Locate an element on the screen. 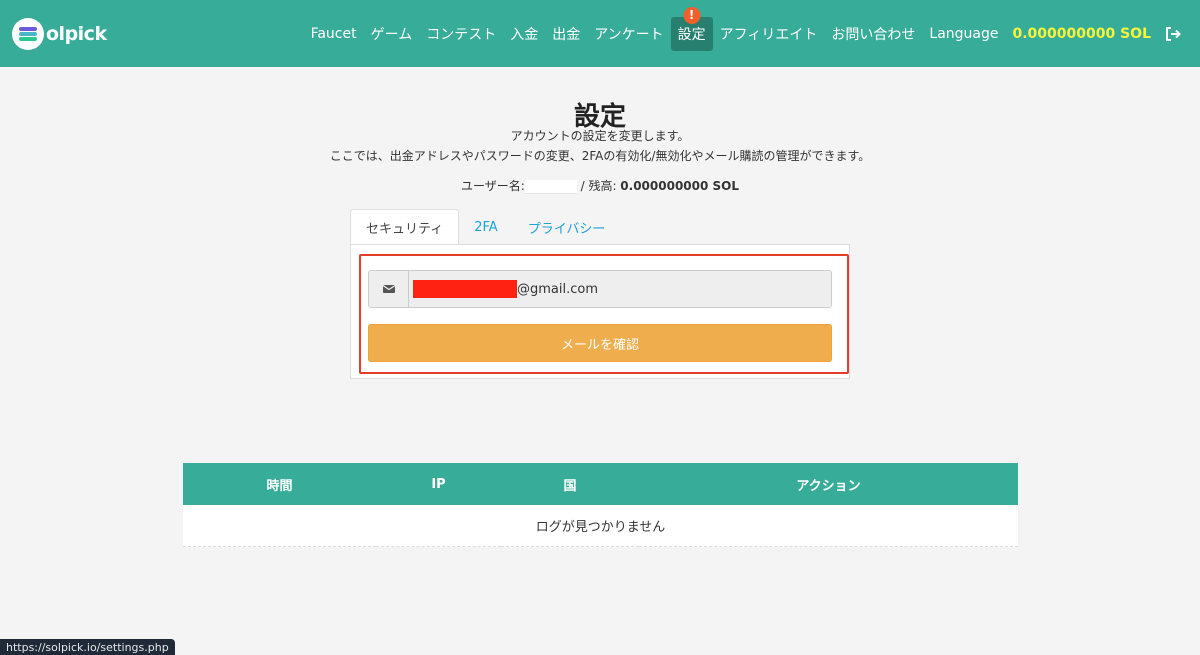 The width and height of the screenshot is (1200, 655). email-suffix: @gmail.com is located at coordinates (558, 289).